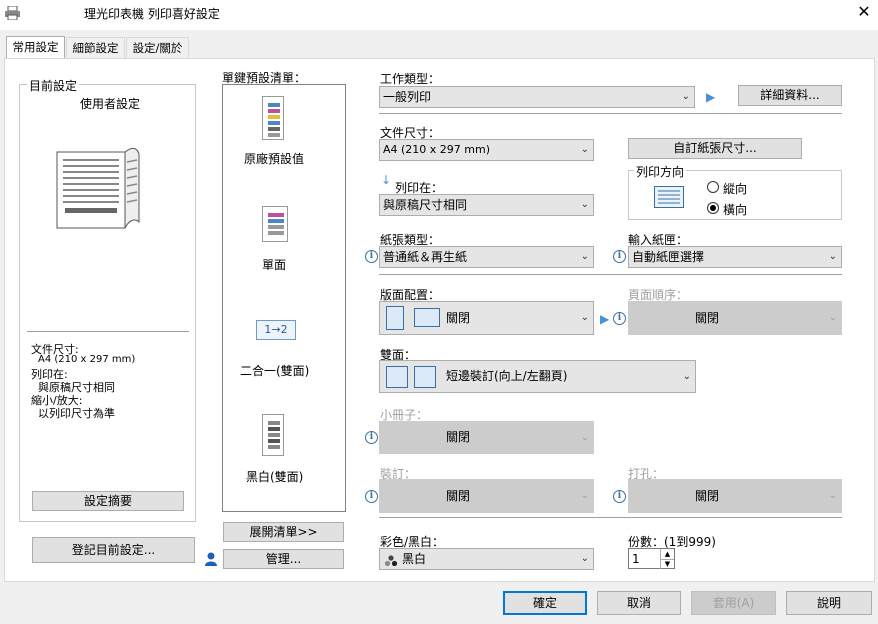 Image resolution: width=878 pixels, height=624 pixels. Describe the element at coordinates (157, 47) in the screenshot. I see `tab-settings-about: 設定/關於` at that location.